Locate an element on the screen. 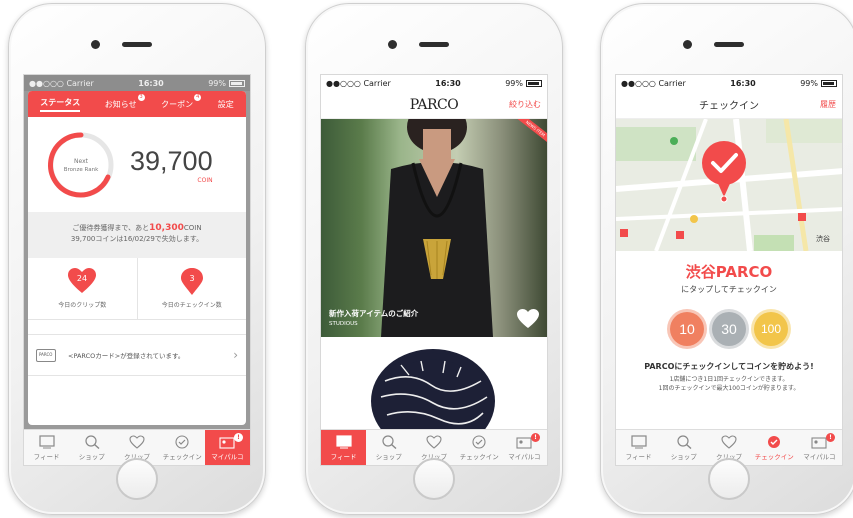  clip-count: 24 is located at coordinates (82, 278).